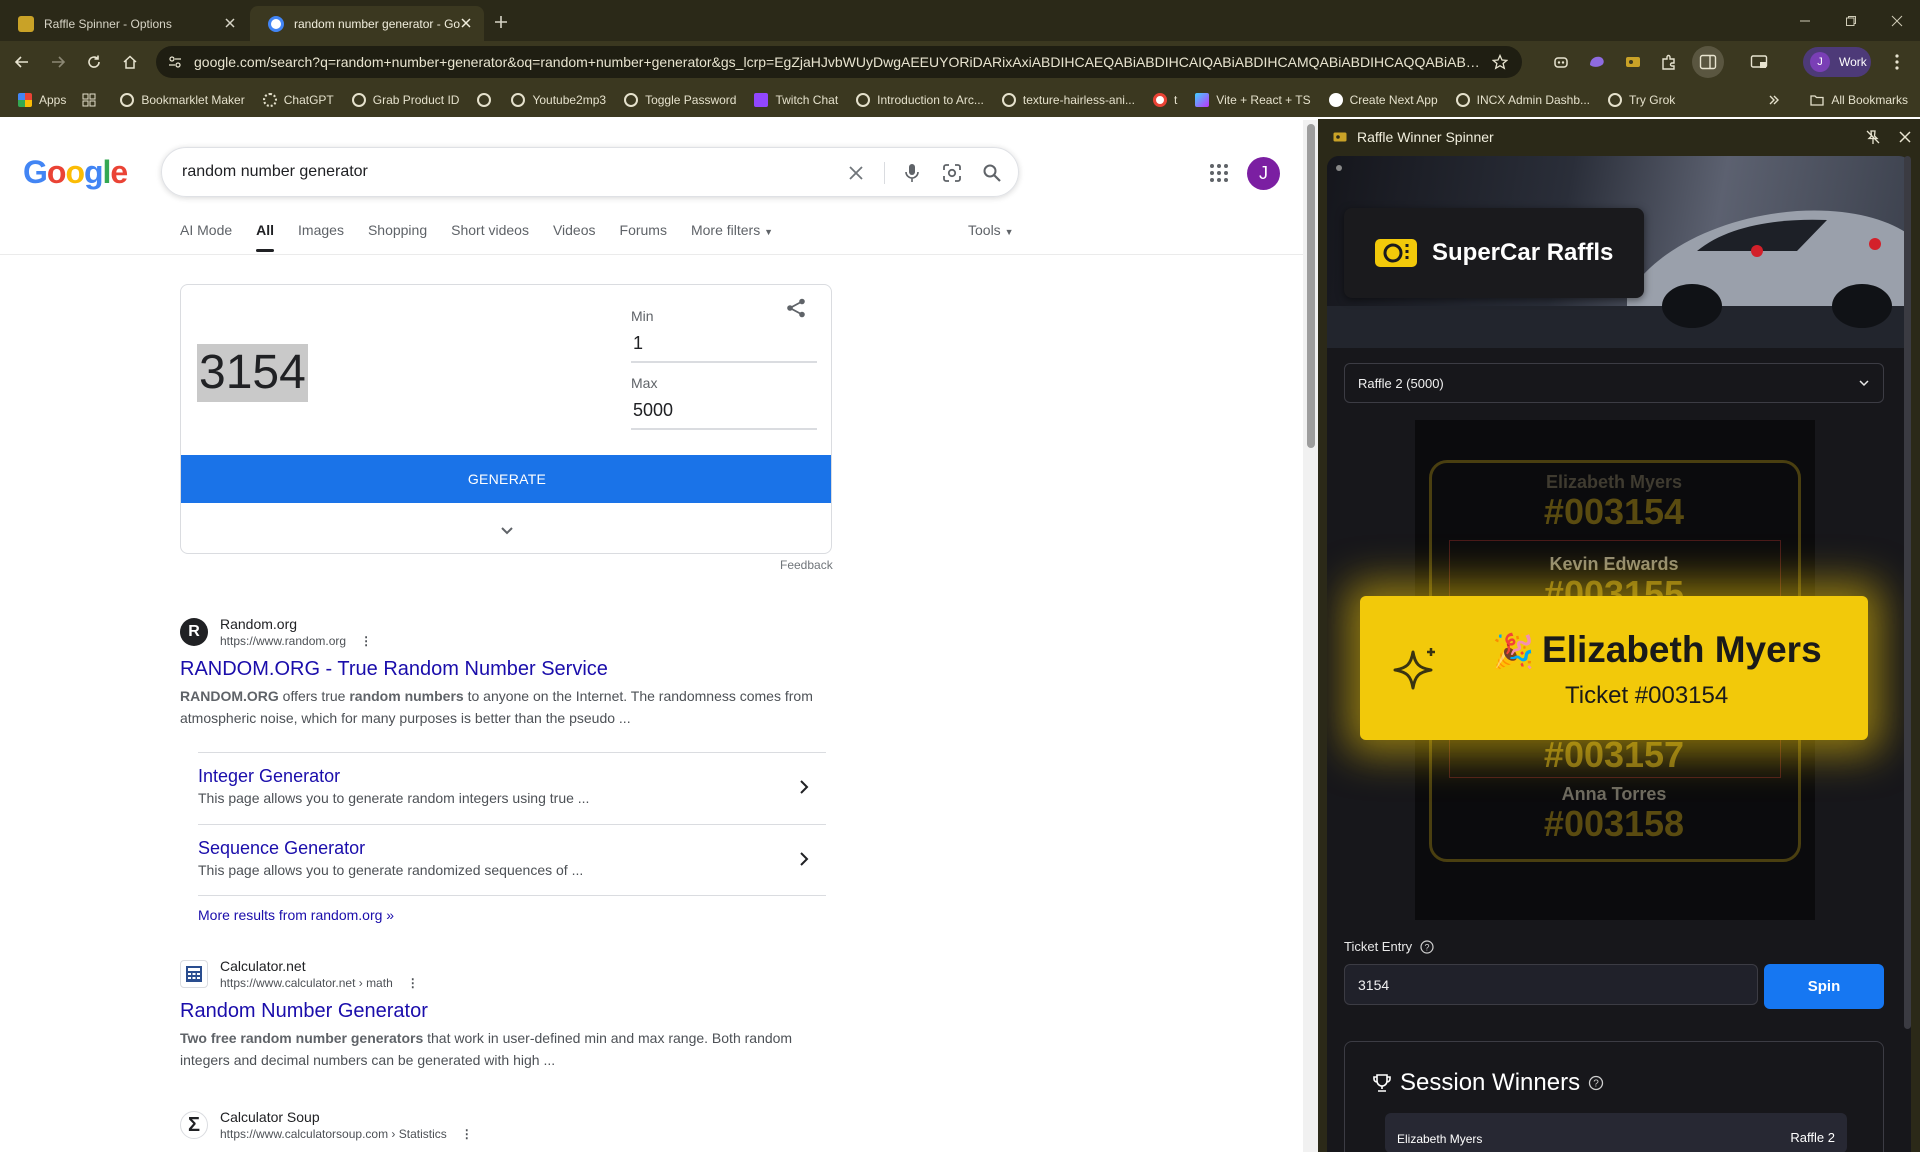  What do you see at coordinates (574, 237) in the screenshot?
I see `tab-videos: Videos` at bounding box center [574, 237].